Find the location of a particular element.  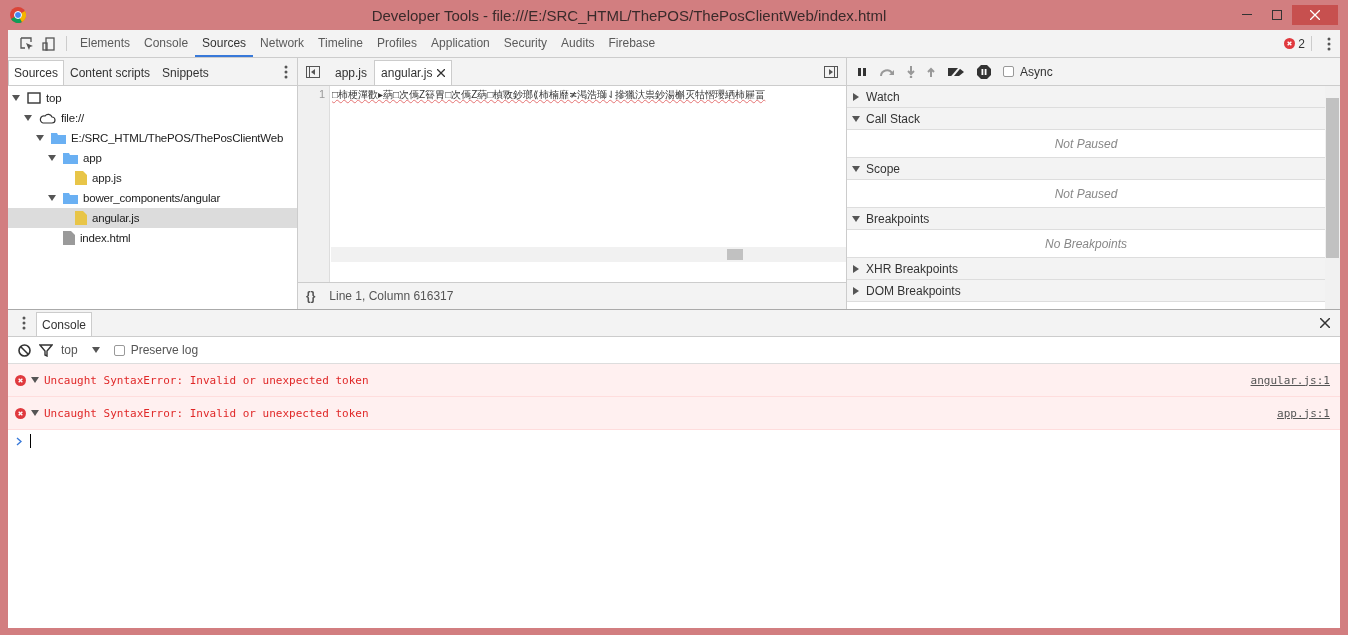

tree-item: top is located at coordinates (152, 98).